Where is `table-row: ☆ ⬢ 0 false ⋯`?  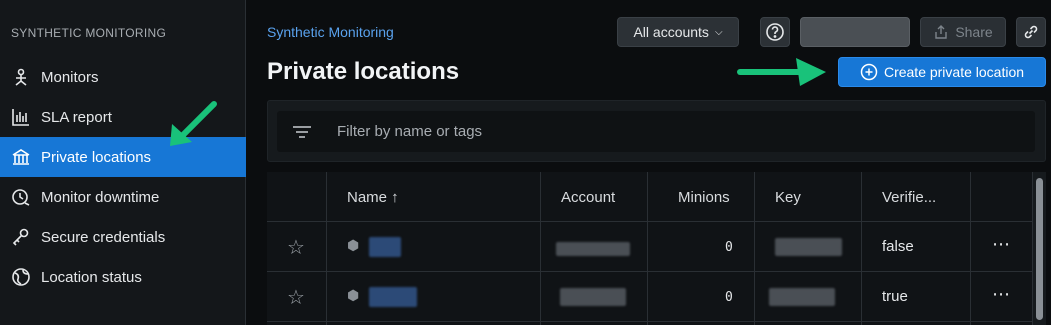 table-row: ☆ ⬢ 0 false ⋯ is located at coordinates (649, 247).